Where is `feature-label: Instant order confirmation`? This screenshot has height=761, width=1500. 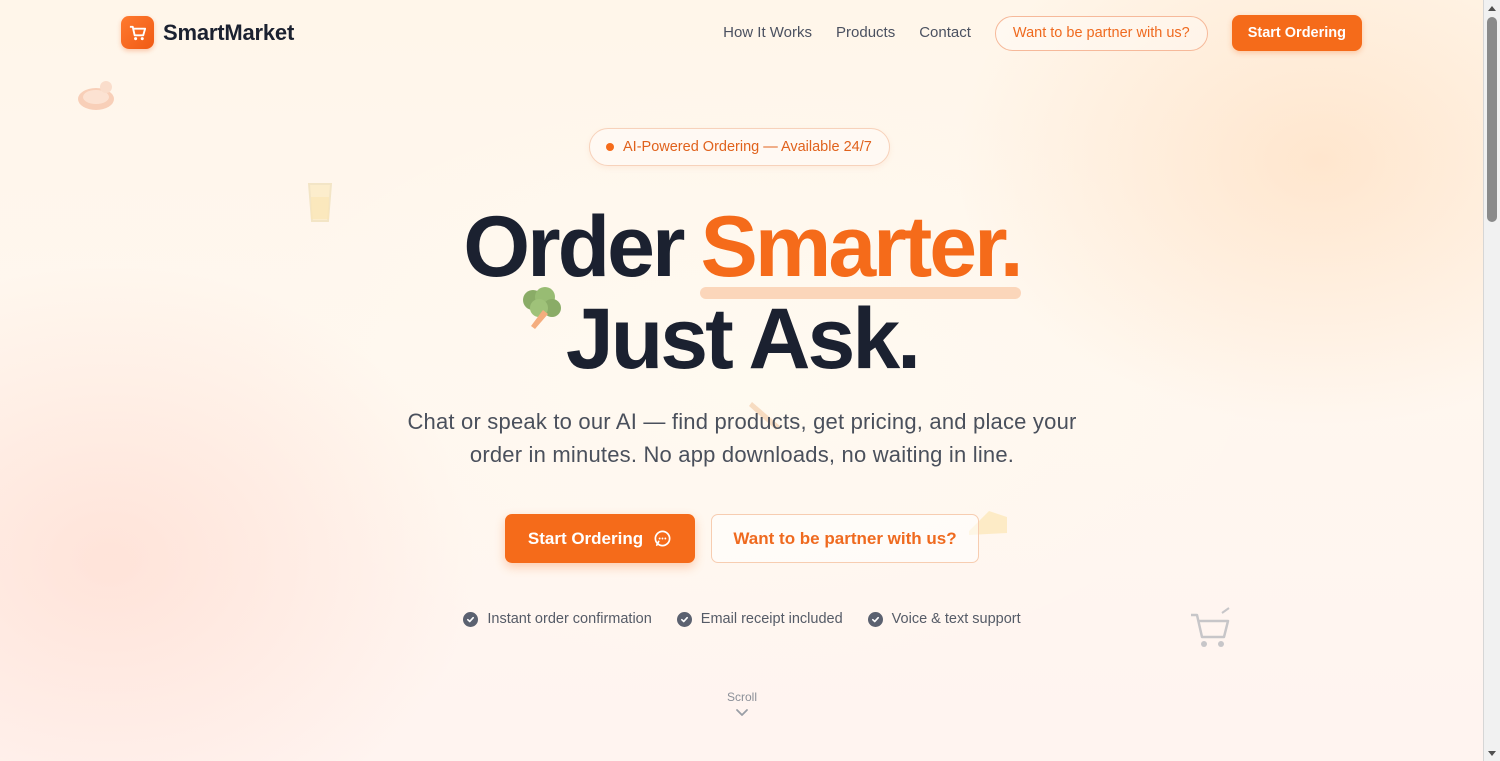
feature-label: Instant order confirmation is located at coordinates (569, 619).